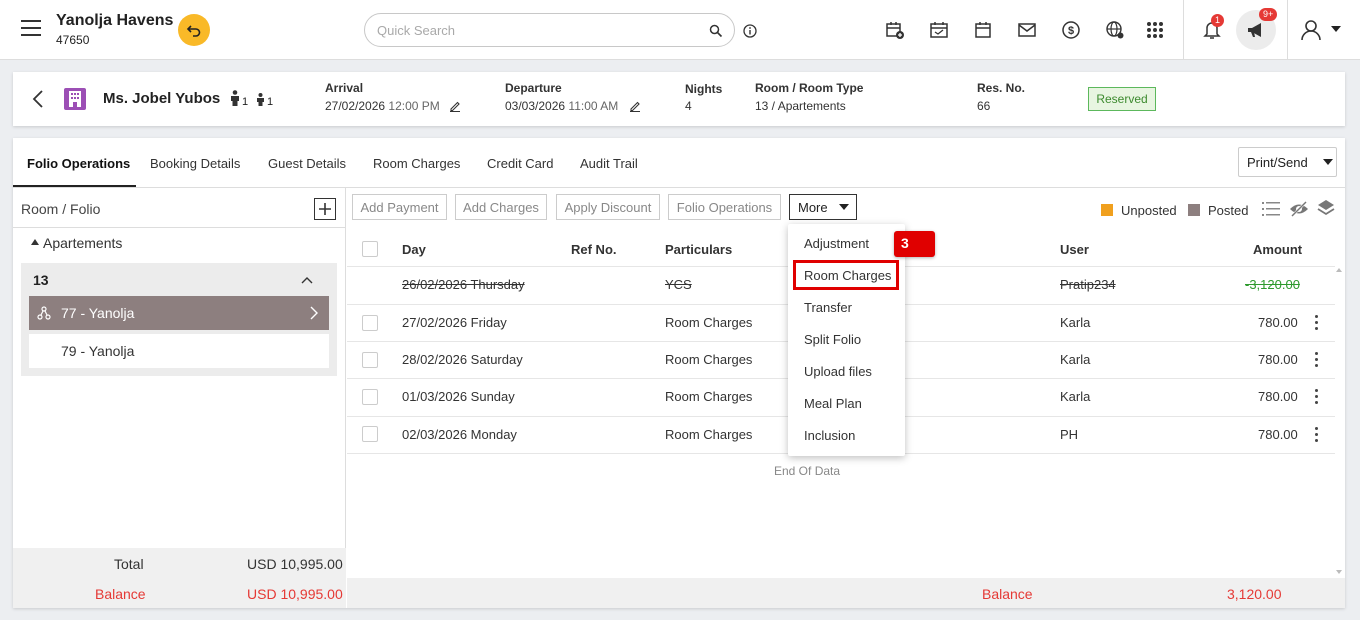 Image resolution: width=1360 pixels, height=620 pixels. What do you see at coordinates (520, 163) in the screenshot?
I see `tab-credit-card: Credit Card` at bounding box center [520, 163].